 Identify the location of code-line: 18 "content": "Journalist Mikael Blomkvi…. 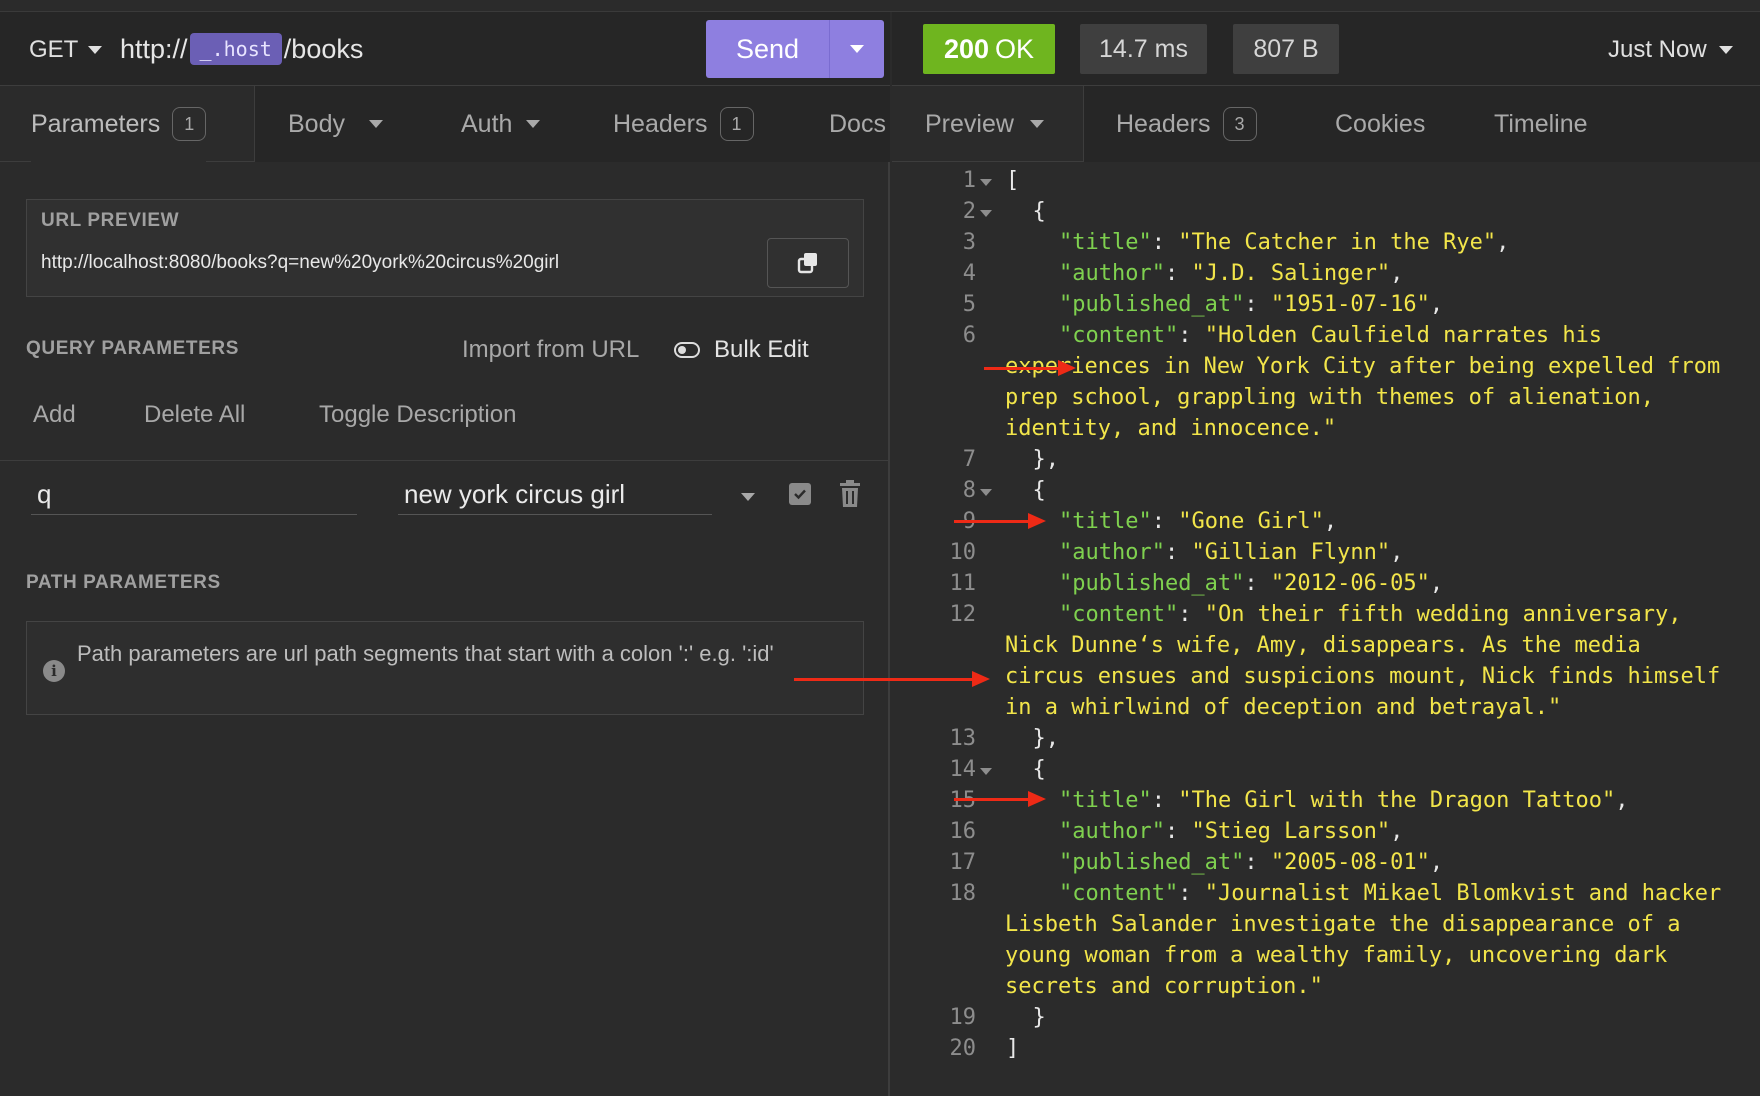
(1326, 896).